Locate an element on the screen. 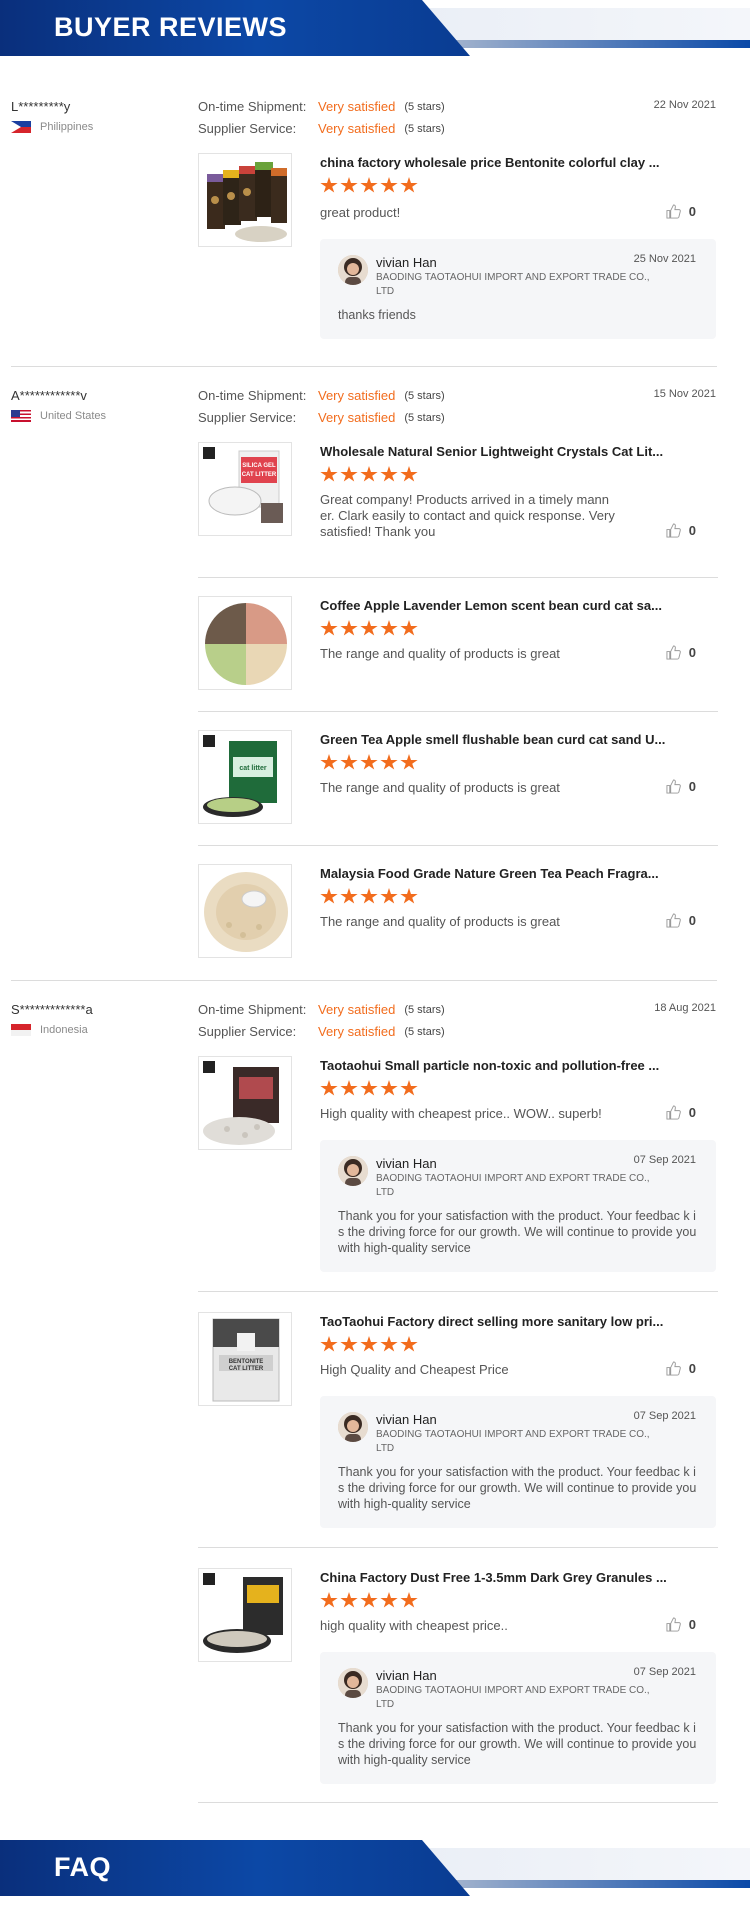 This screenshot has height=1914, width=750. buyer-country: Philippines is located at coordinates (52, 127).